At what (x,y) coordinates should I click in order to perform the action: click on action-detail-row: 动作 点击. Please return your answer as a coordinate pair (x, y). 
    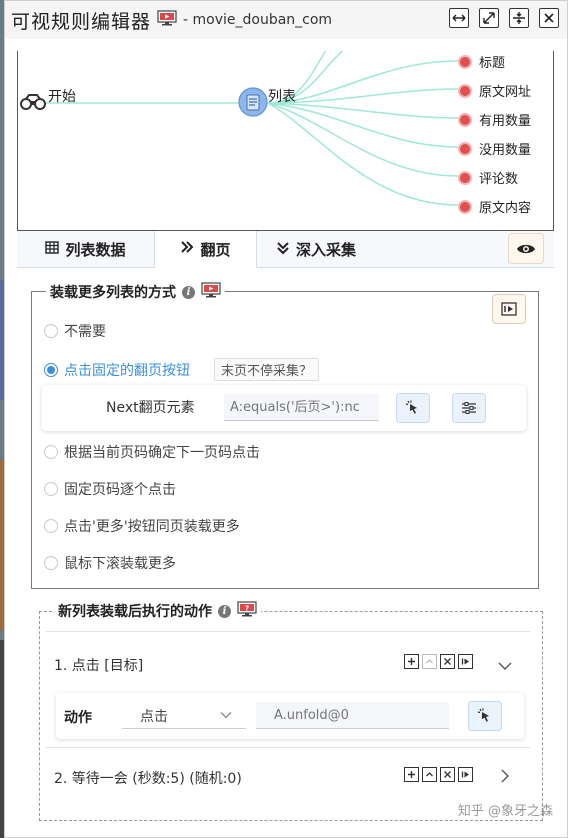
    Looking at the image, I should click on (290, 716).